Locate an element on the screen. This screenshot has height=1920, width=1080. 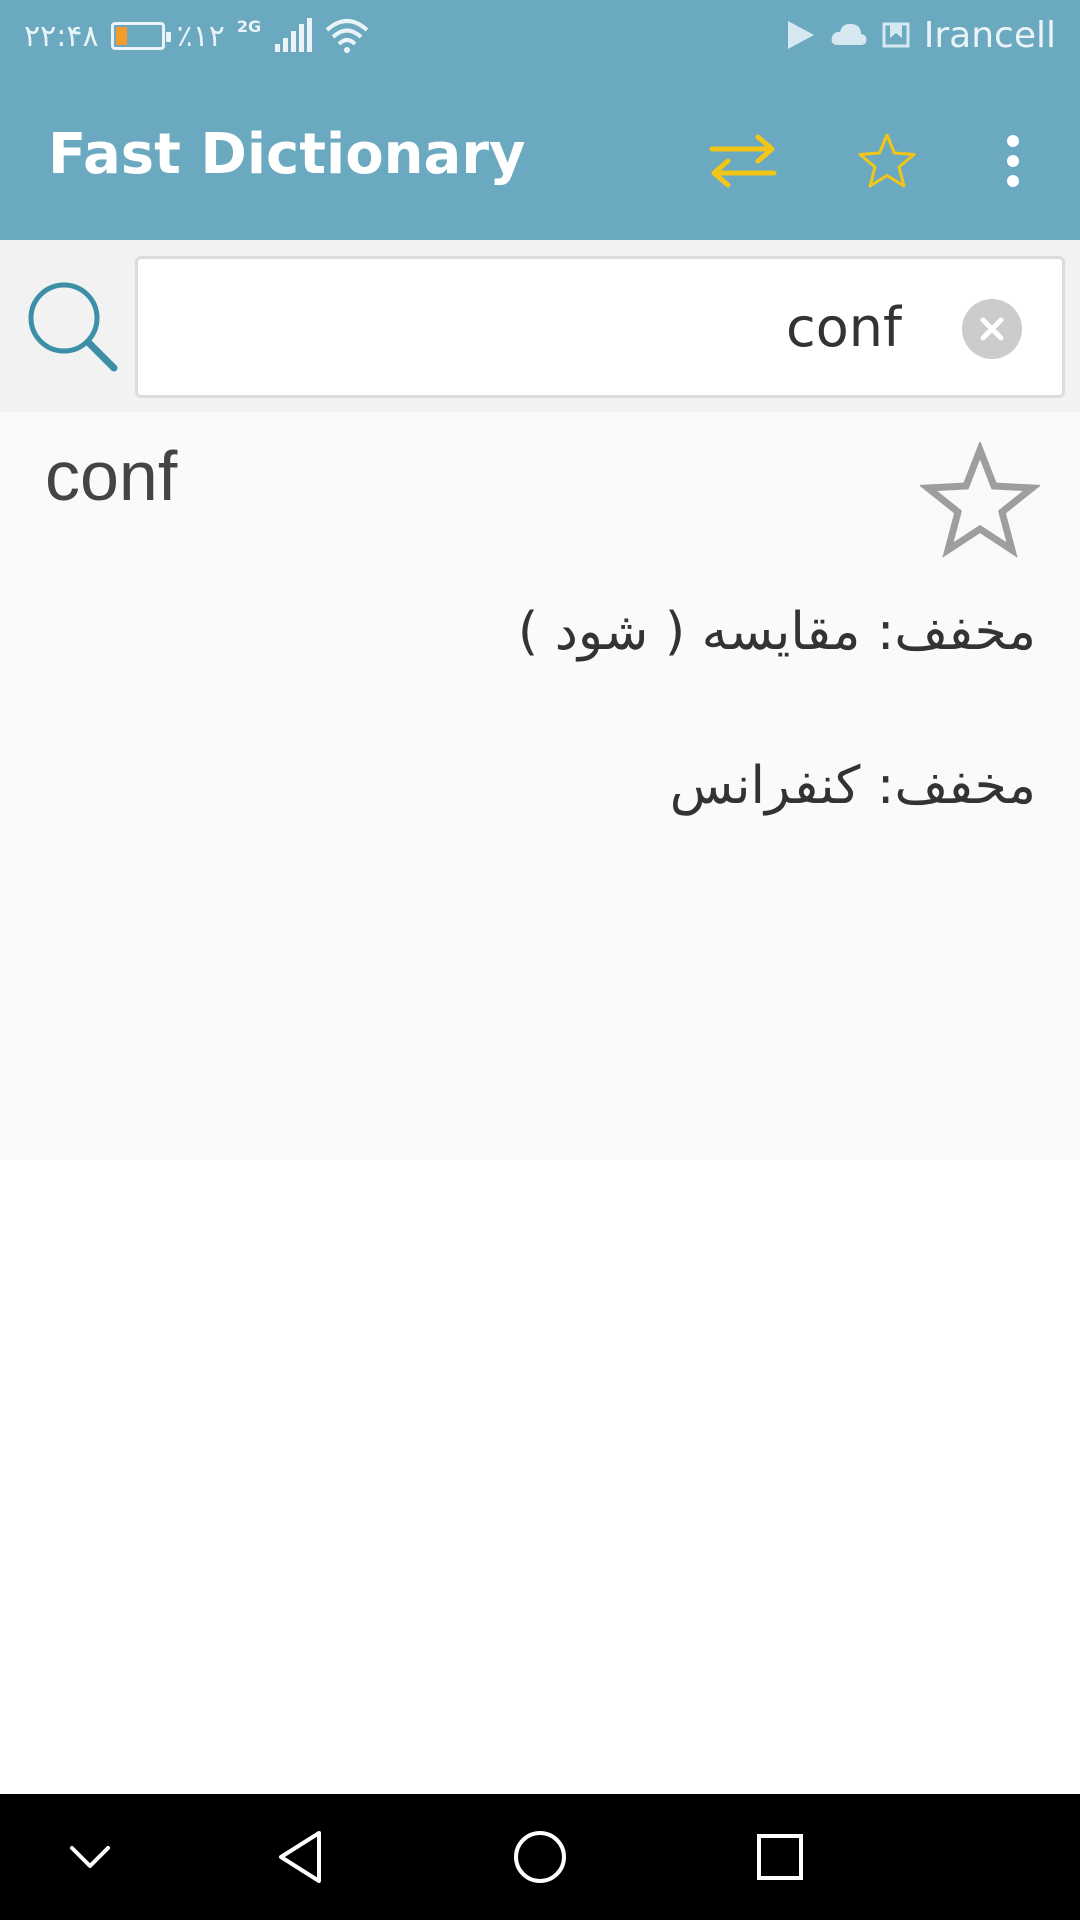
collapse-nav-button is located at coordinates (90, 1857).